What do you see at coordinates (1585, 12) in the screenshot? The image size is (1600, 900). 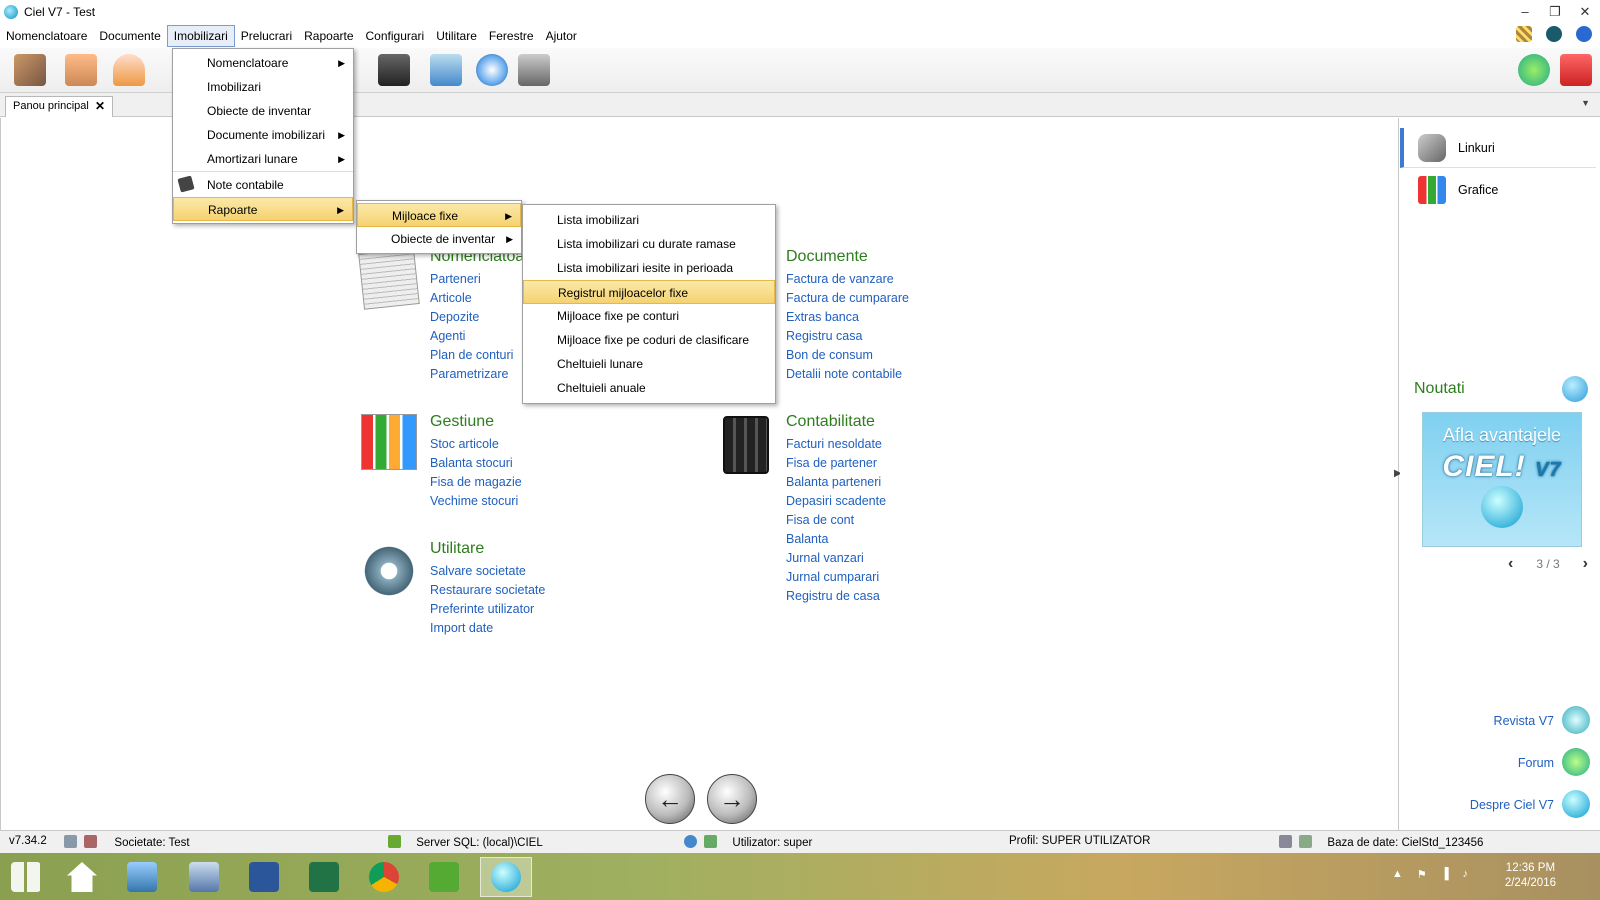 I see `close-button: ✕` at bounding box center [1585, 12].